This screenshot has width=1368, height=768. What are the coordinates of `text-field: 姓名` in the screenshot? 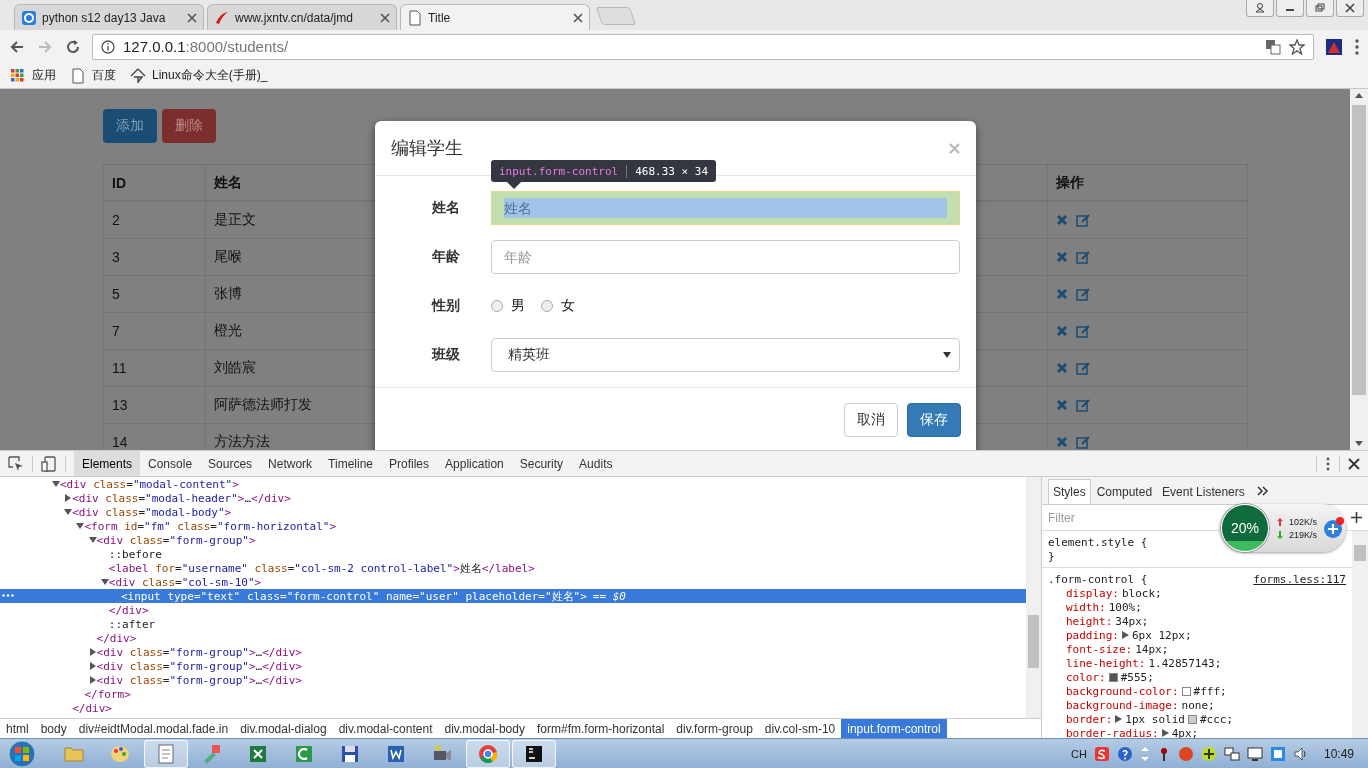 It's located at (725, 208).